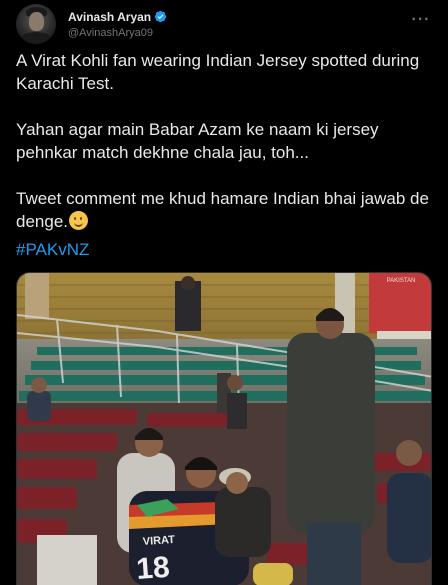  Describe the element at coordinates (36, 24) in the screenshot. I see `avatar` at that location.